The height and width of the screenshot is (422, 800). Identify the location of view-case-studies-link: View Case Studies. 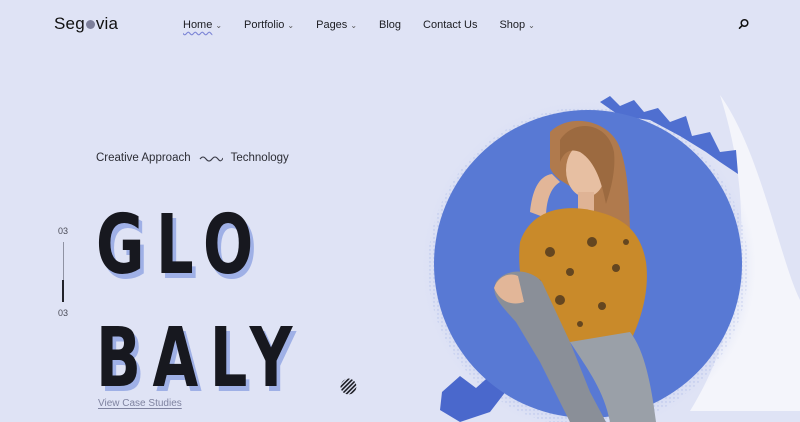
(140, 403).